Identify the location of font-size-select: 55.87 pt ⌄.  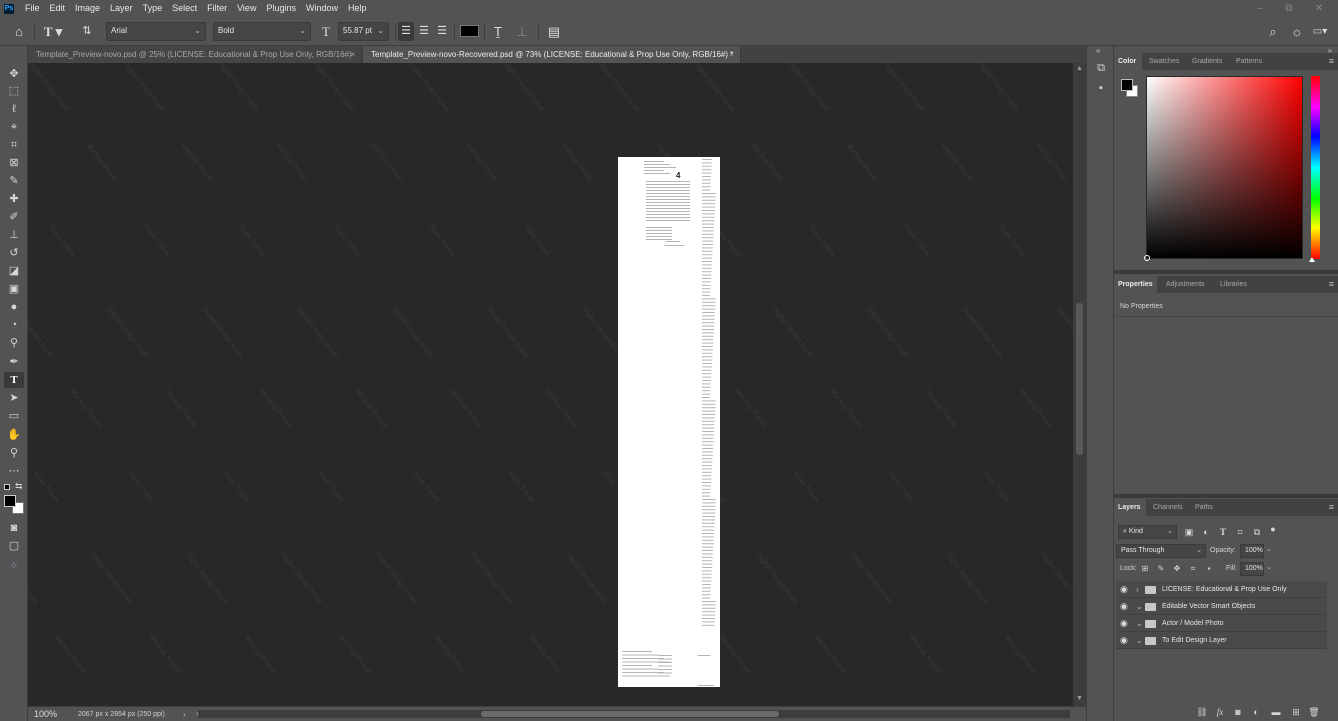
(363, 31).